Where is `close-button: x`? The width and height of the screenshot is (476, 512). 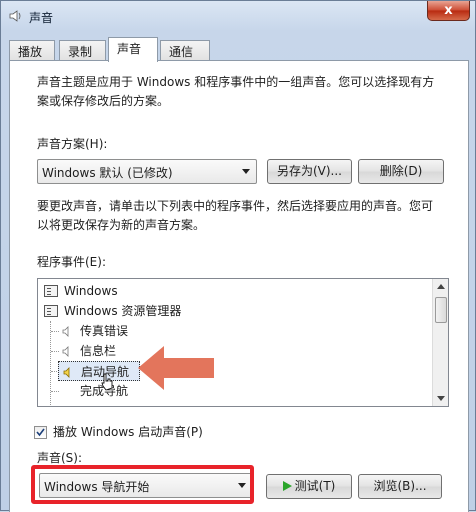
close-button: x is located at coordinates (448, 11).